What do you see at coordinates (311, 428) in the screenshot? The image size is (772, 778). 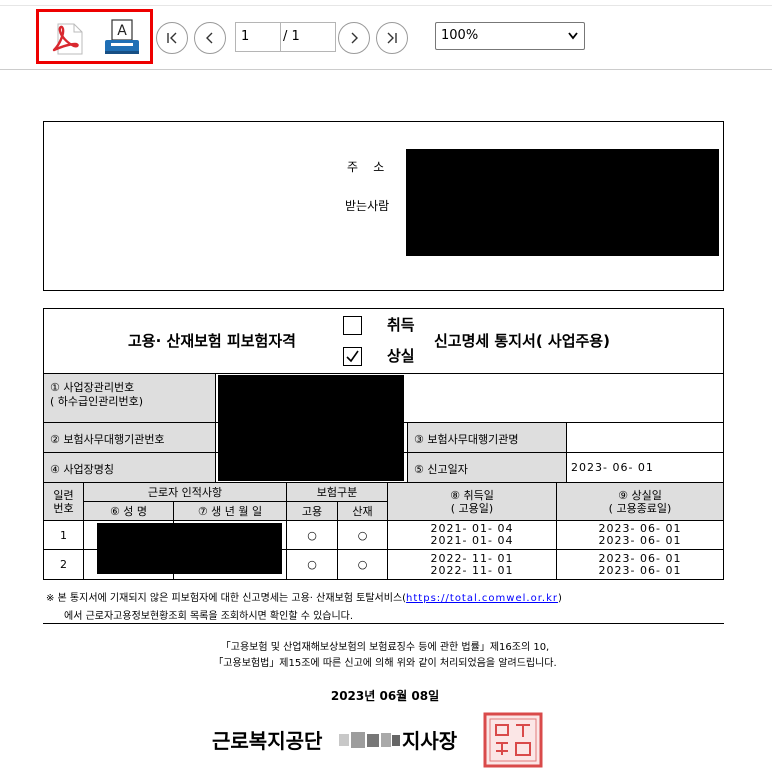 I see `redacted-business-info` at bounding box center [311, 428].